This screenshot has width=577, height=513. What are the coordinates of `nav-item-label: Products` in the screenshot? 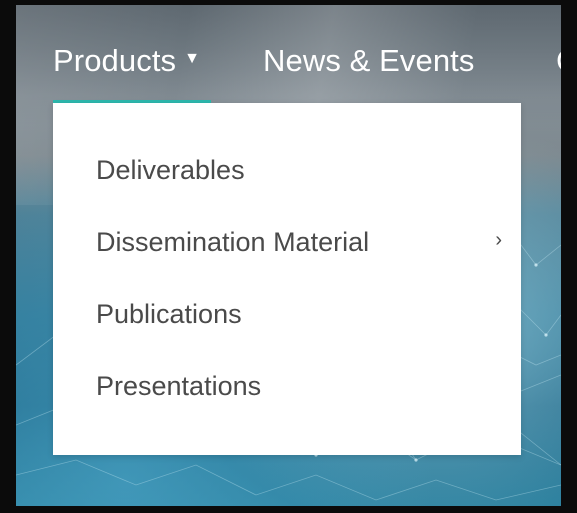 It's located at (115, 60).